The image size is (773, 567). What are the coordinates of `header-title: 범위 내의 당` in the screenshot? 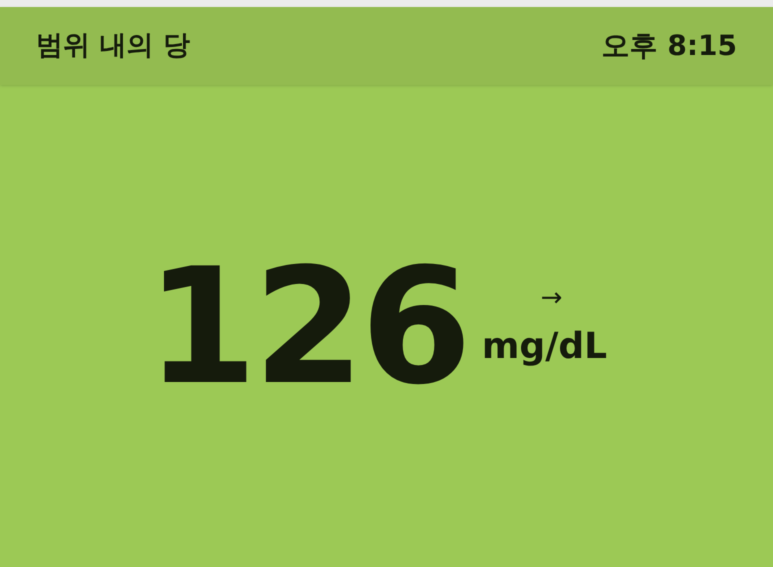 It's located at (113, 45).